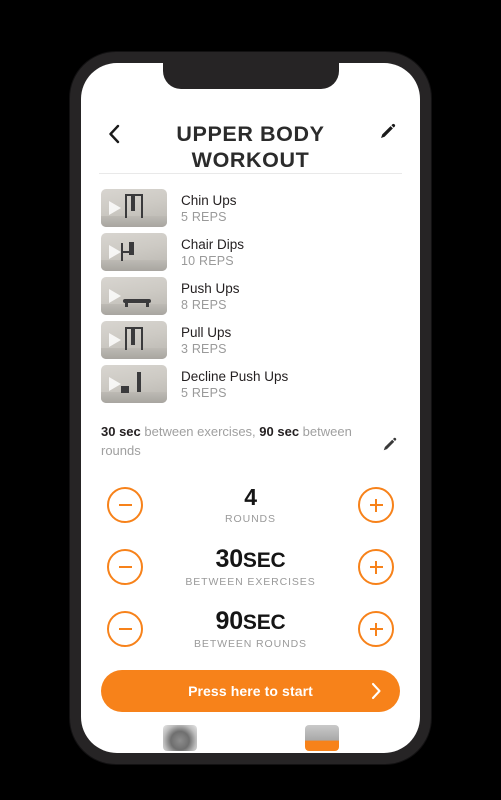 The image size is (501, 800). I want to click on rounds-value: 4, so click(250, 497).